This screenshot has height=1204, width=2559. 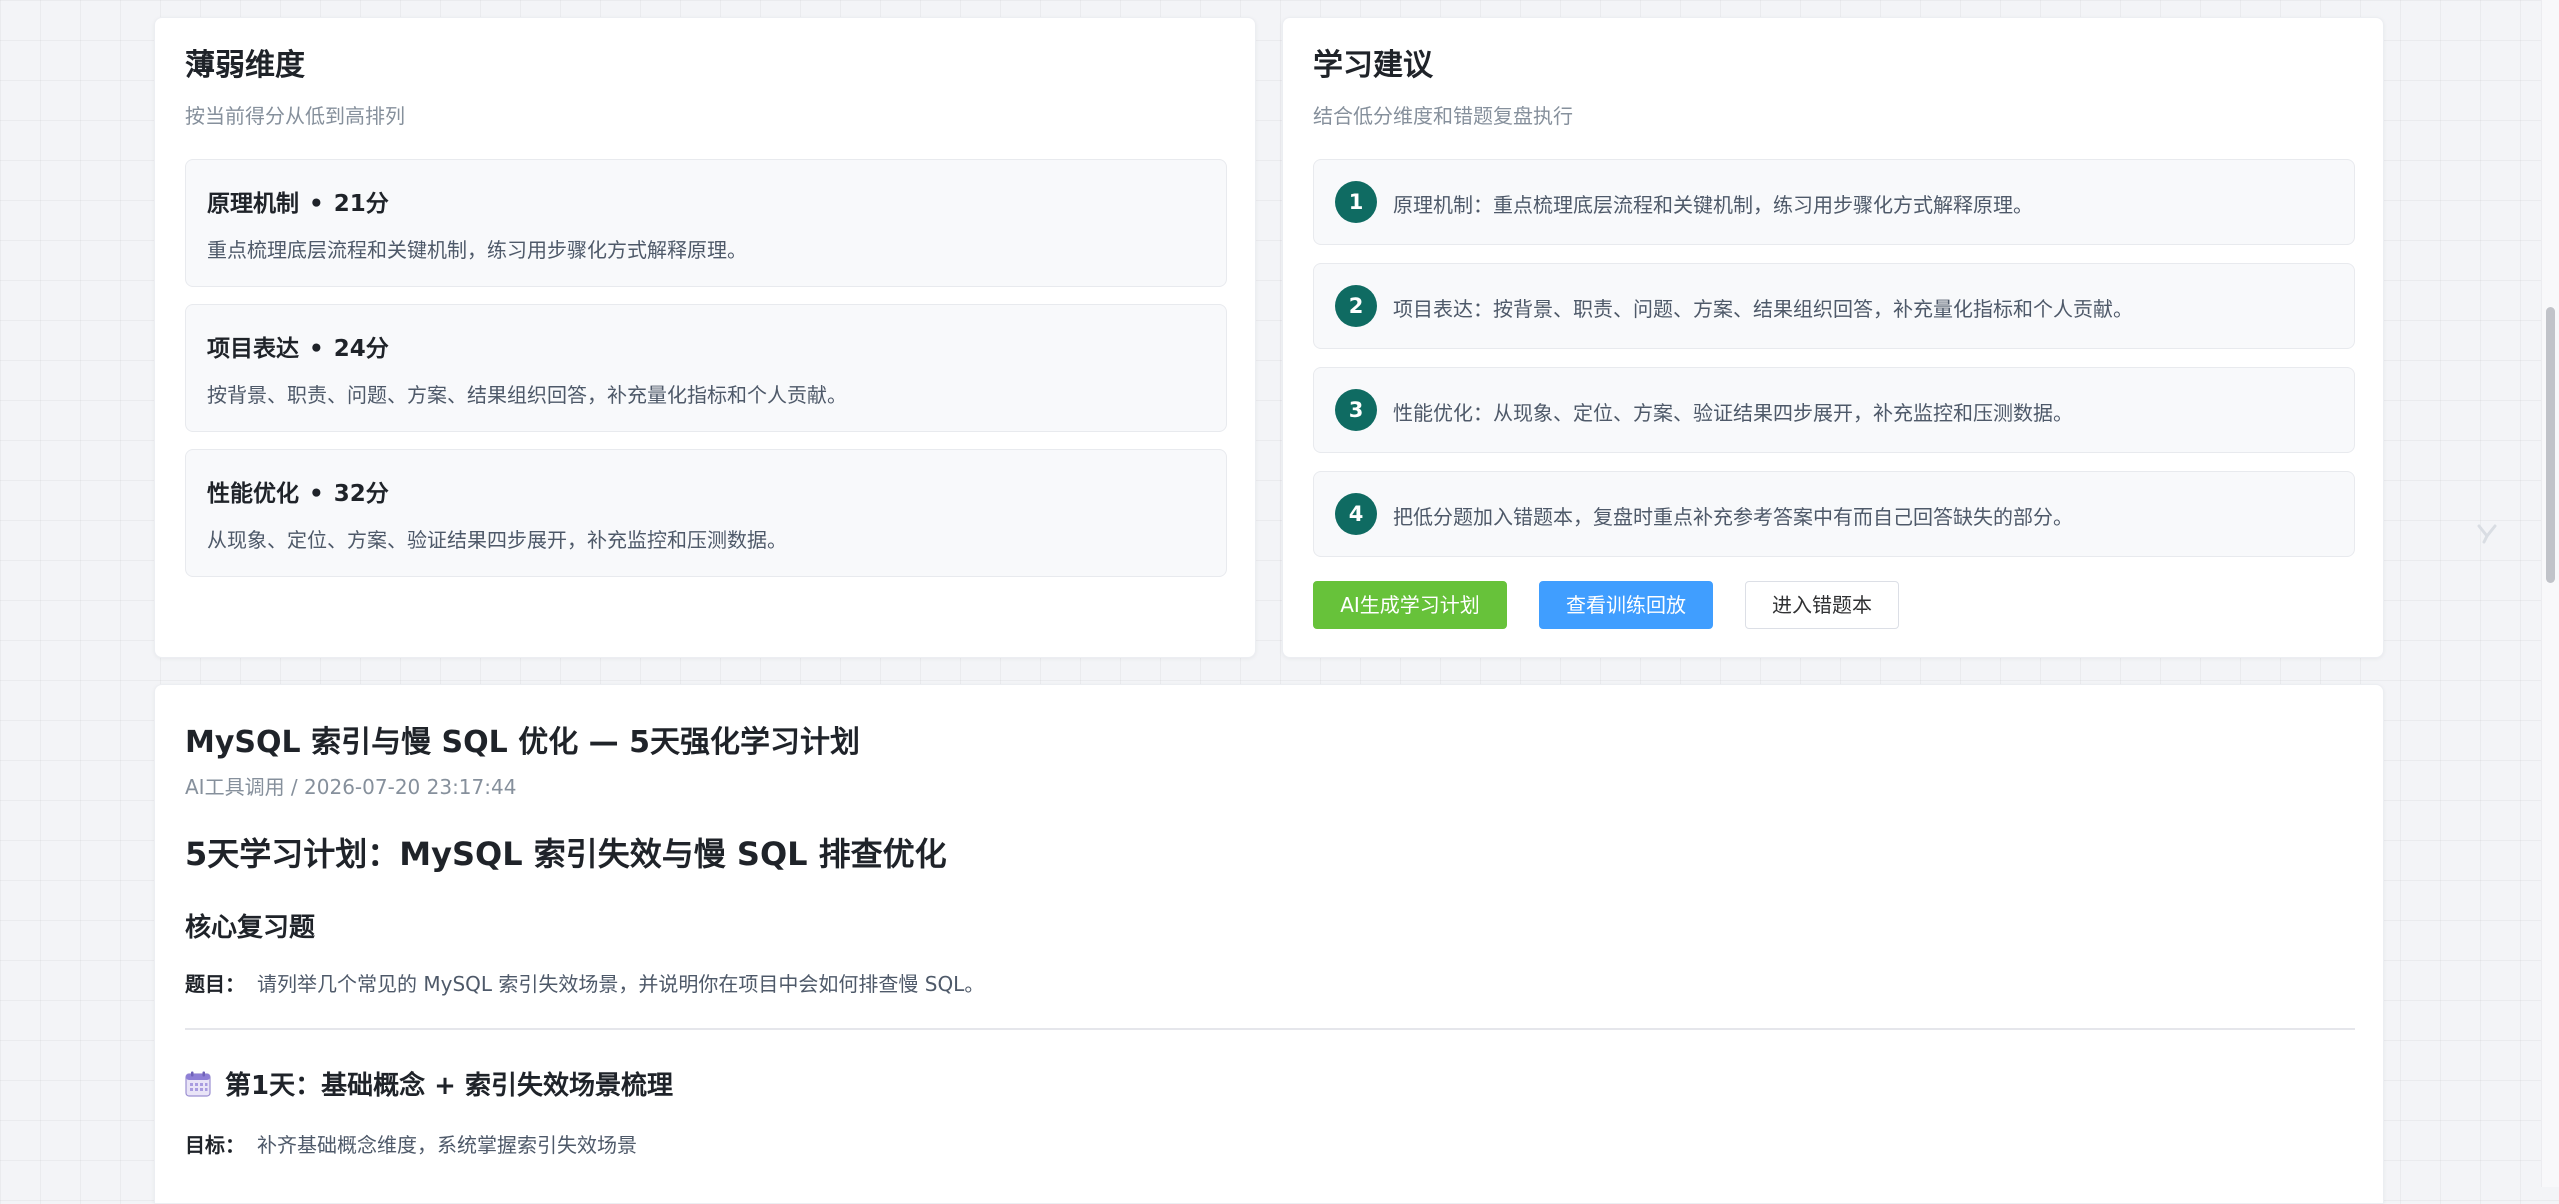 What do you see at coordinates (1270, 1029) in the screenshot?
I see `divider` at bounding box center [1270, 1029].